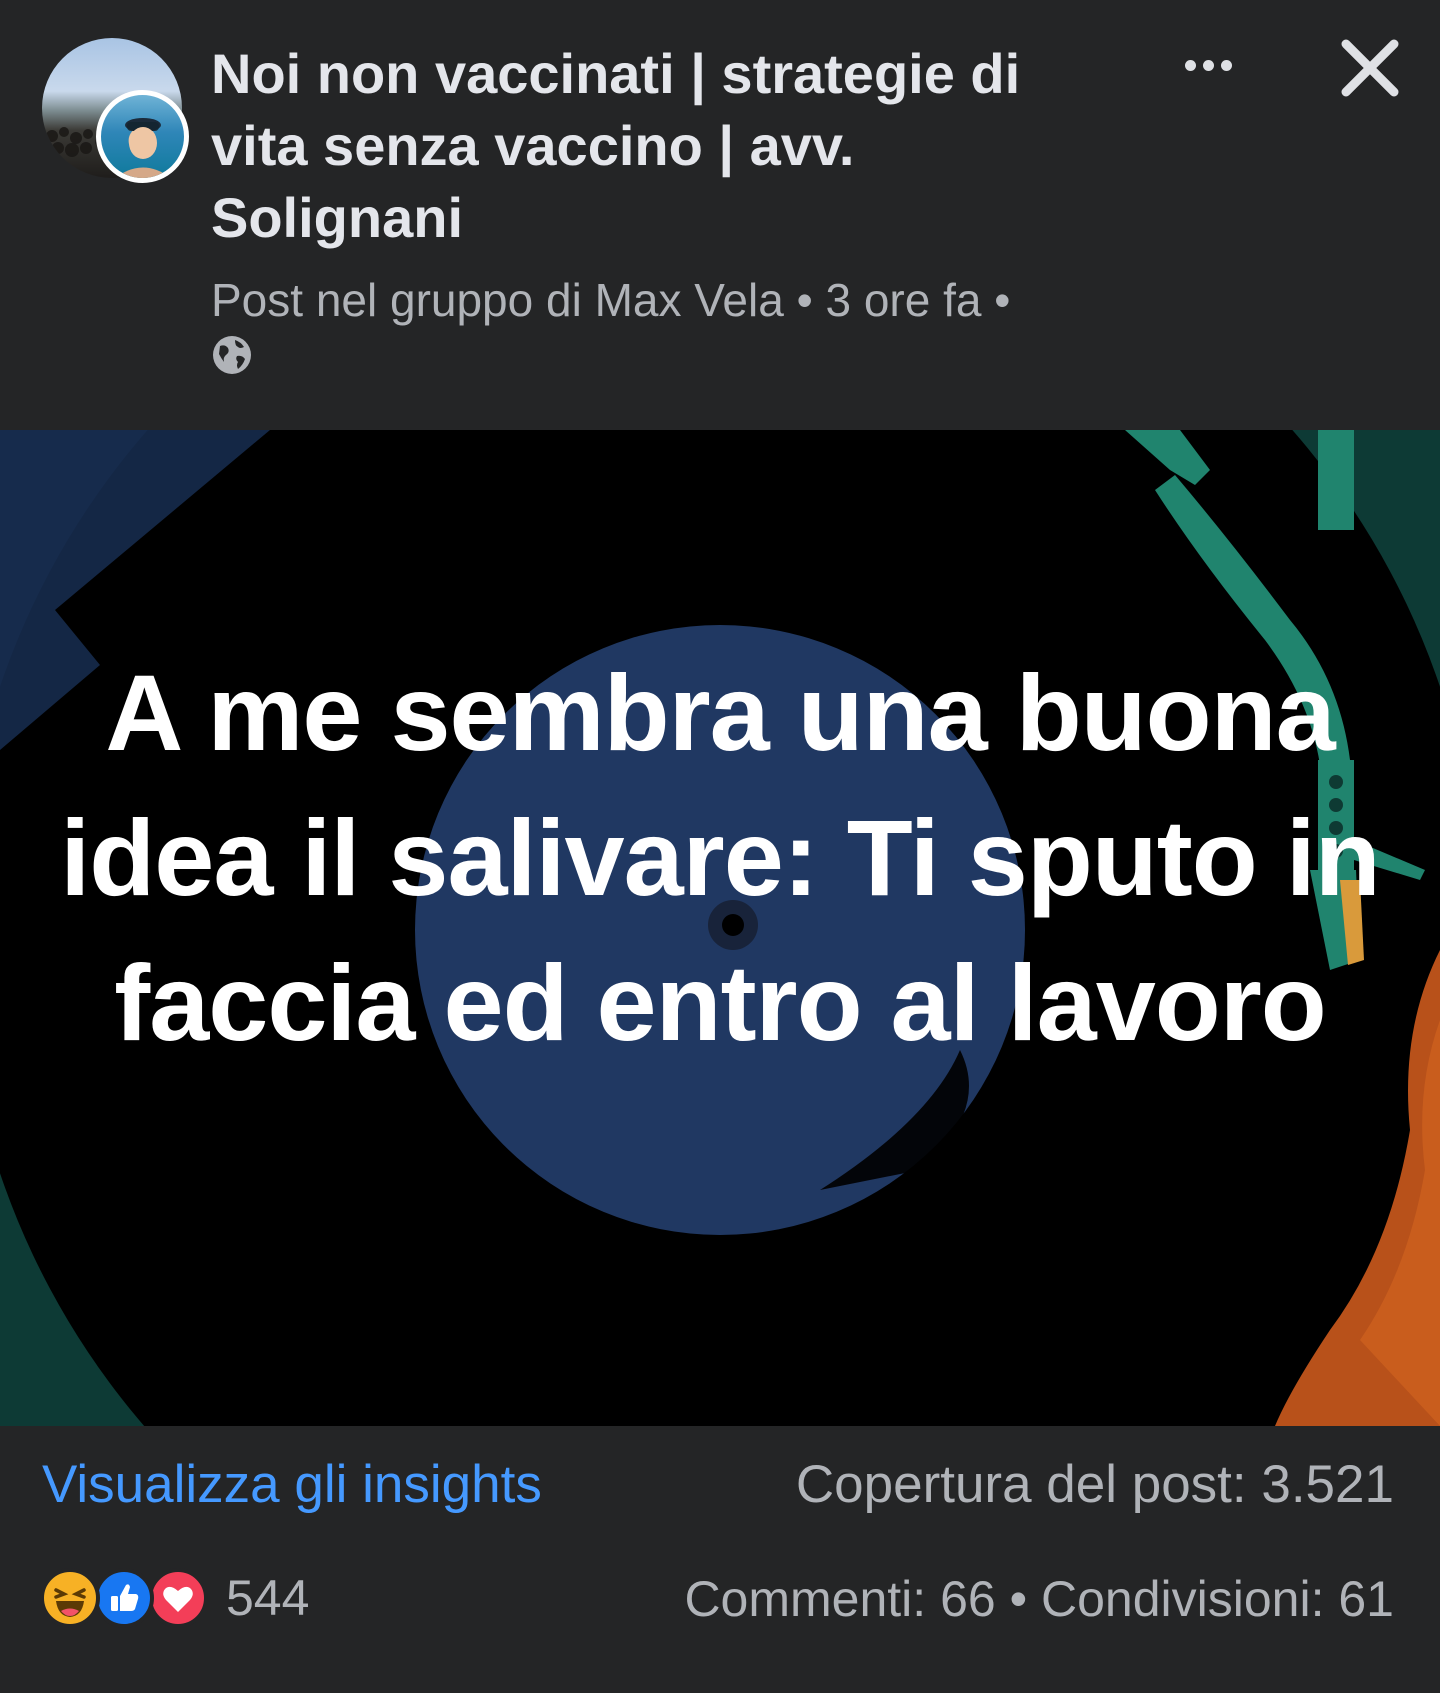 The width and height of the screenshot is (1440, 1693). Describe the element at coordinates (1217, 1599) in the screenshot. I see `shares-count: Condivisioni: 61` at that location.